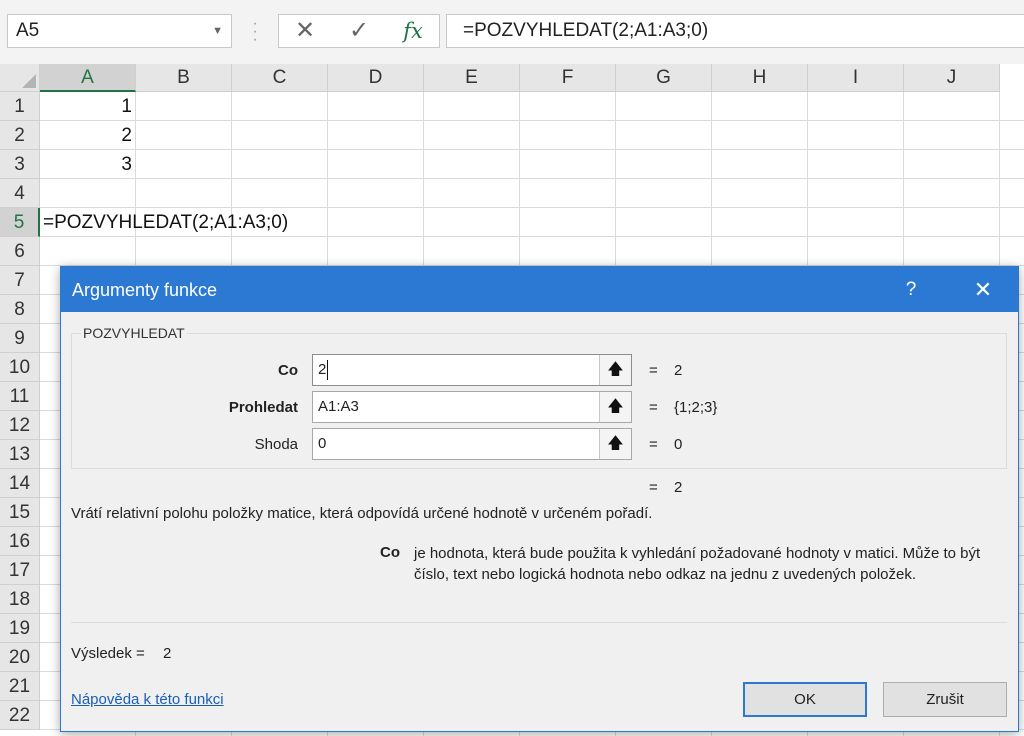 This screenshot has height=736, width=1024. What do you see at coordinates (856, 78) in the screenshot?
I see `column-header-i: I` at bounding box center [856, 78].